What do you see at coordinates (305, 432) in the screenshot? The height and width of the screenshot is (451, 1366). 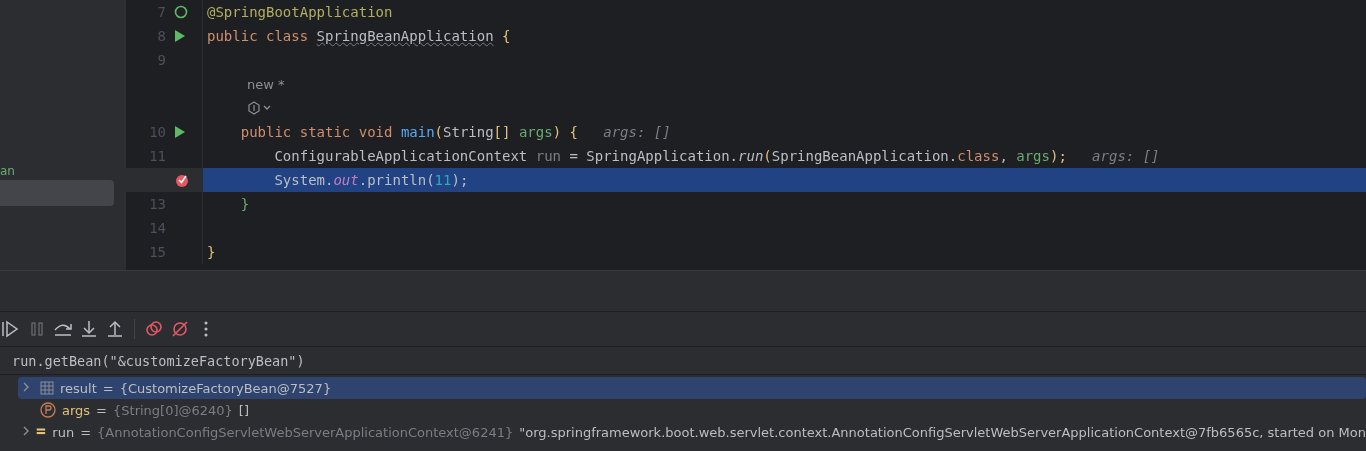 I see `variable-value: {AnnotationConfigServletWebServerApplicationContext@6241}` at bounding box center [305, 432].